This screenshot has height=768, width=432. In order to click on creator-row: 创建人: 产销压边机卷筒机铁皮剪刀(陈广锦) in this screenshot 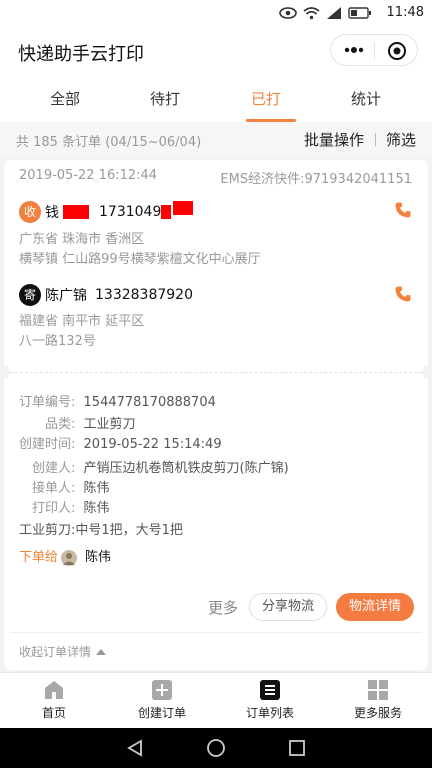, I will do `click(160, 469)`.